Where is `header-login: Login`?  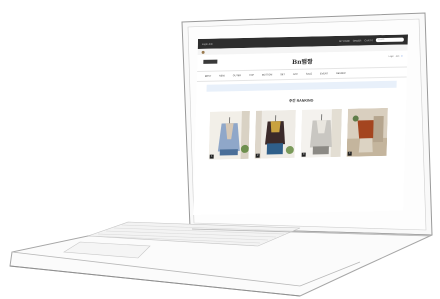 header-login: Login is located at coordinates (391, 57).